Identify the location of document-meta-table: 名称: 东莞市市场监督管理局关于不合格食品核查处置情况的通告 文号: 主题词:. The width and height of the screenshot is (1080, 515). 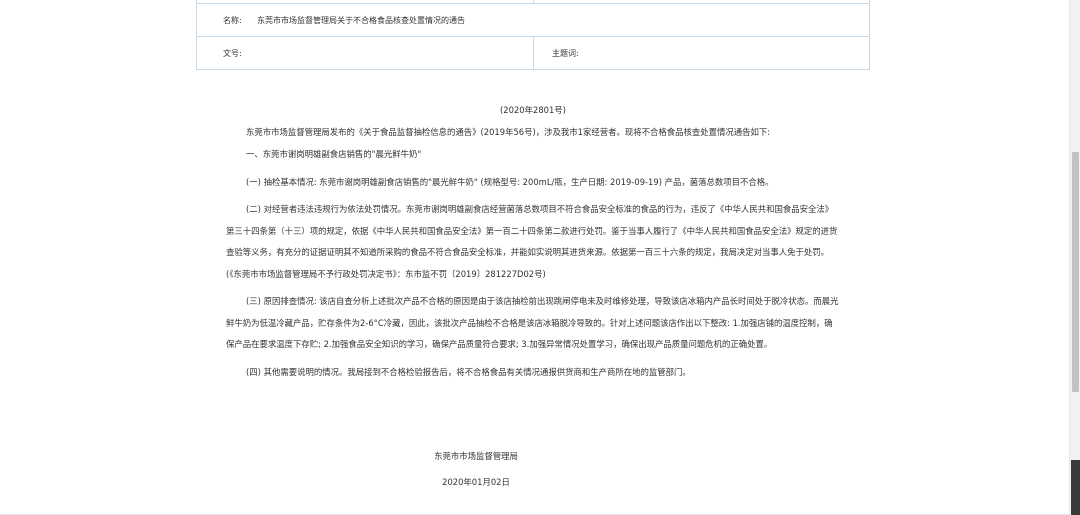
(533, 35).